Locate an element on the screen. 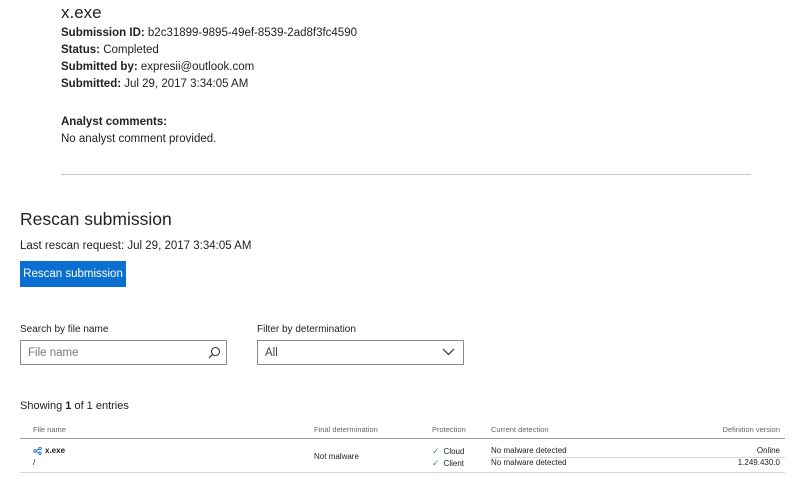 This screenshot has width=800, height=493. chevron-down-icon is located at coordinates (448, 353).